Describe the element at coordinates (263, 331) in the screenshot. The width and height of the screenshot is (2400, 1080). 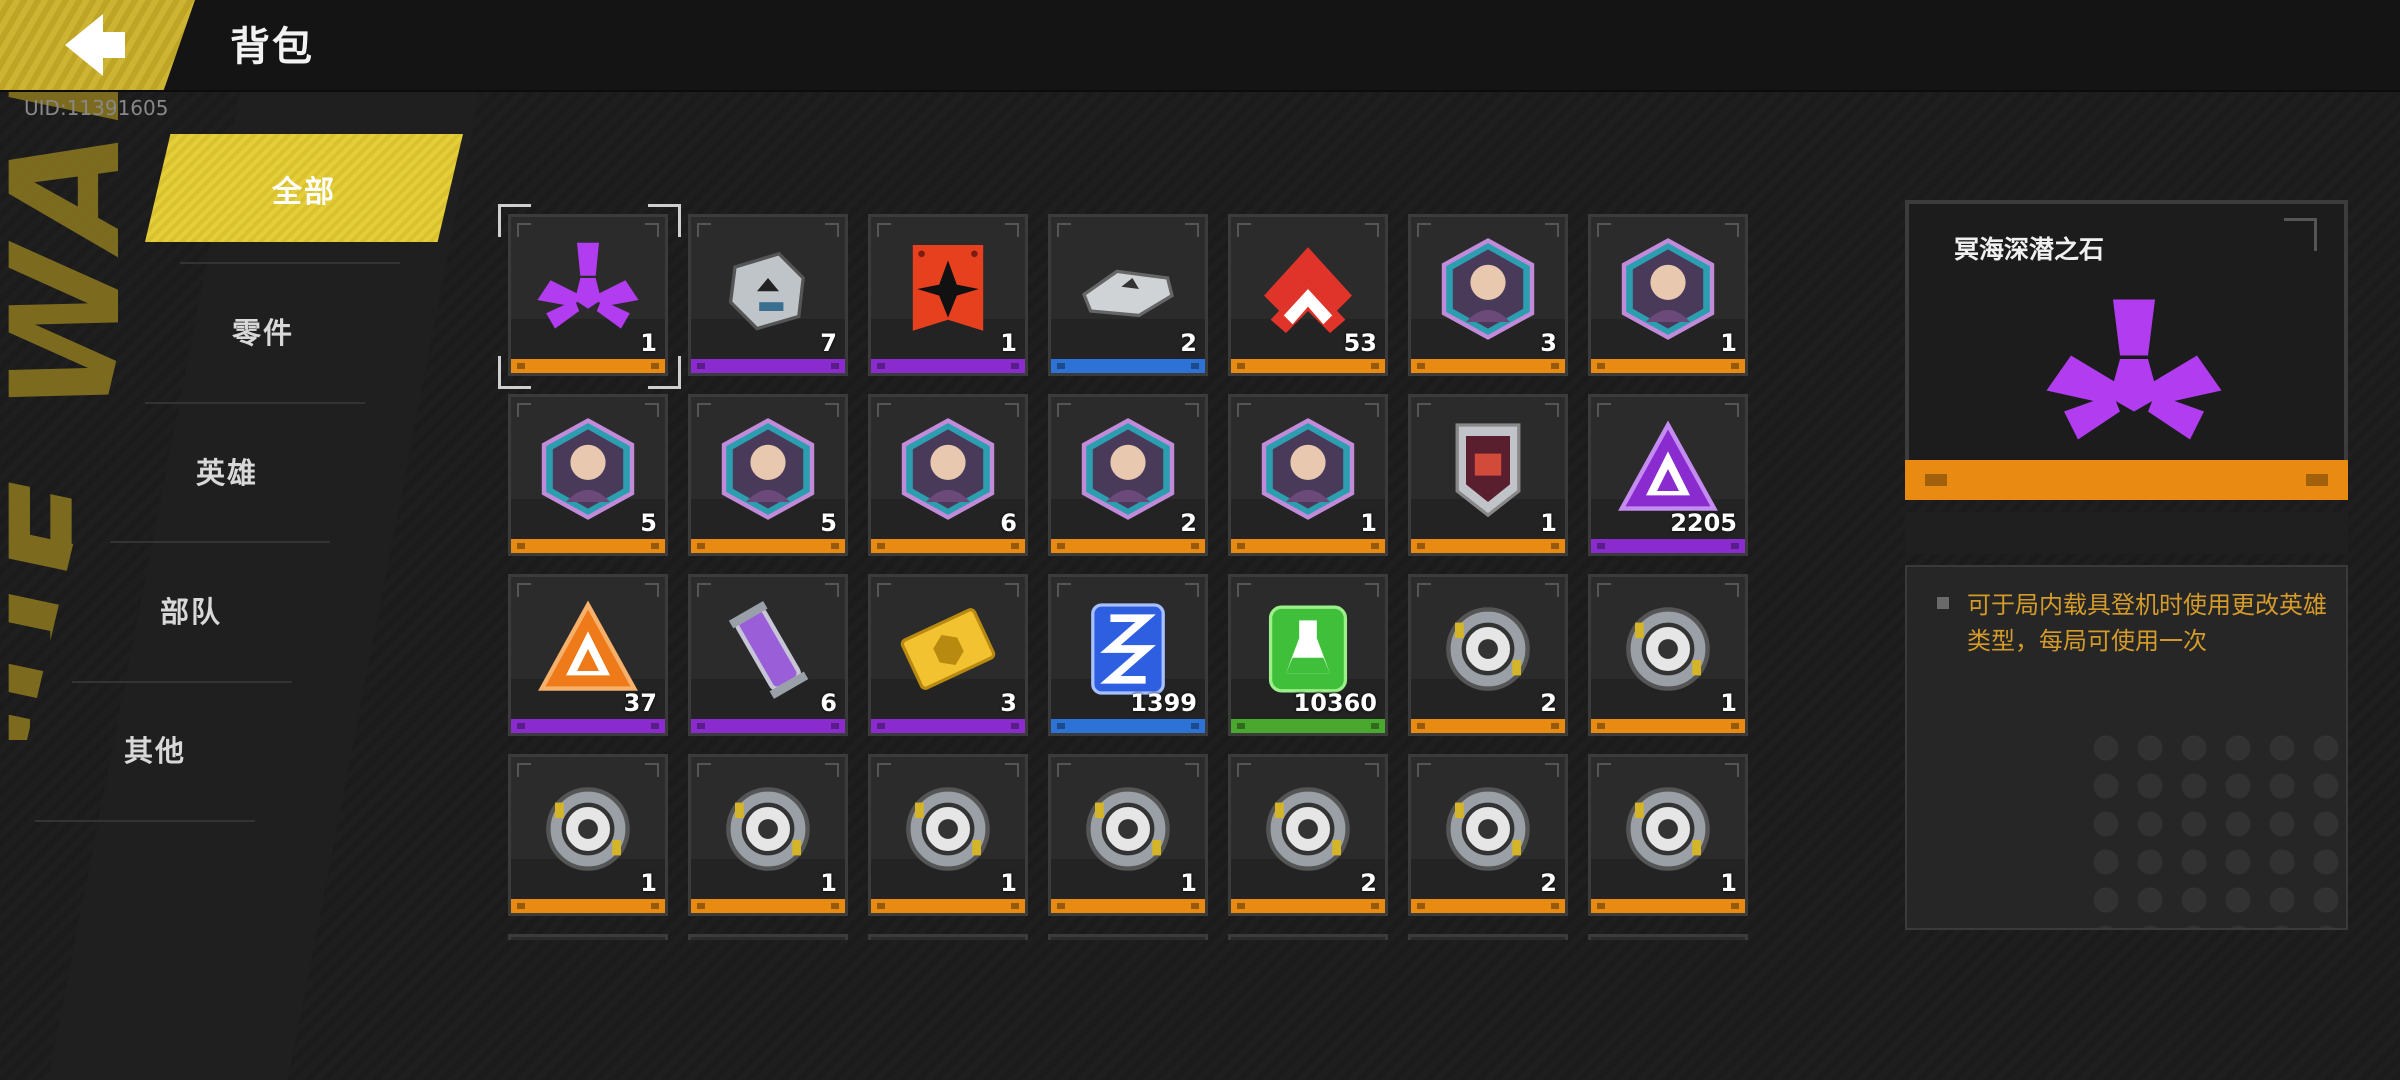
I see `tab-parts: 零件` at that location.